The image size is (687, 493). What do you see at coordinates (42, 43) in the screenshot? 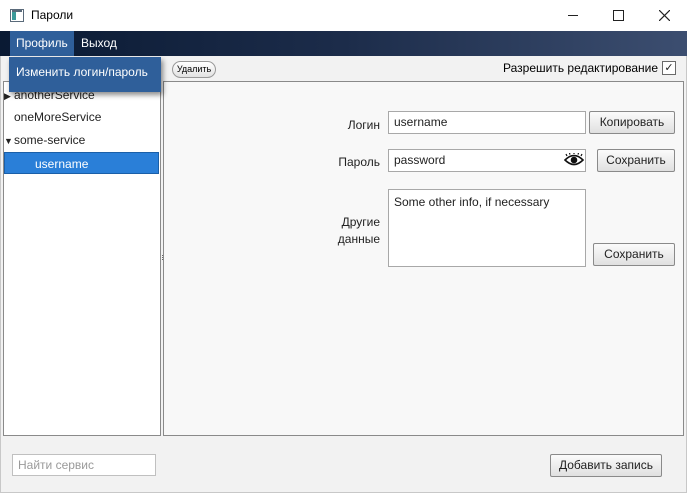
I see `menu-profile: Профиль` at bounding box center [42, 43].